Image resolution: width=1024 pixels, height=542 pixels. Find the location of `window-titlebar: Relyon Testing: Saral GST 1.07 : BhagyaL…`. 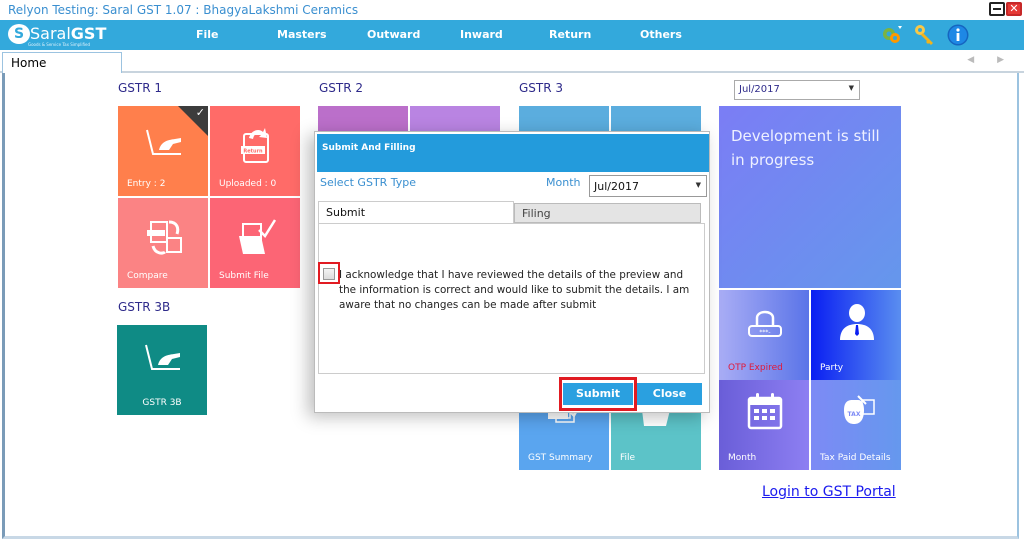

window-titlebar: Relyon Testing: Saral GST 1.07 : BhagyaL… is located at coordinates (512, 10).